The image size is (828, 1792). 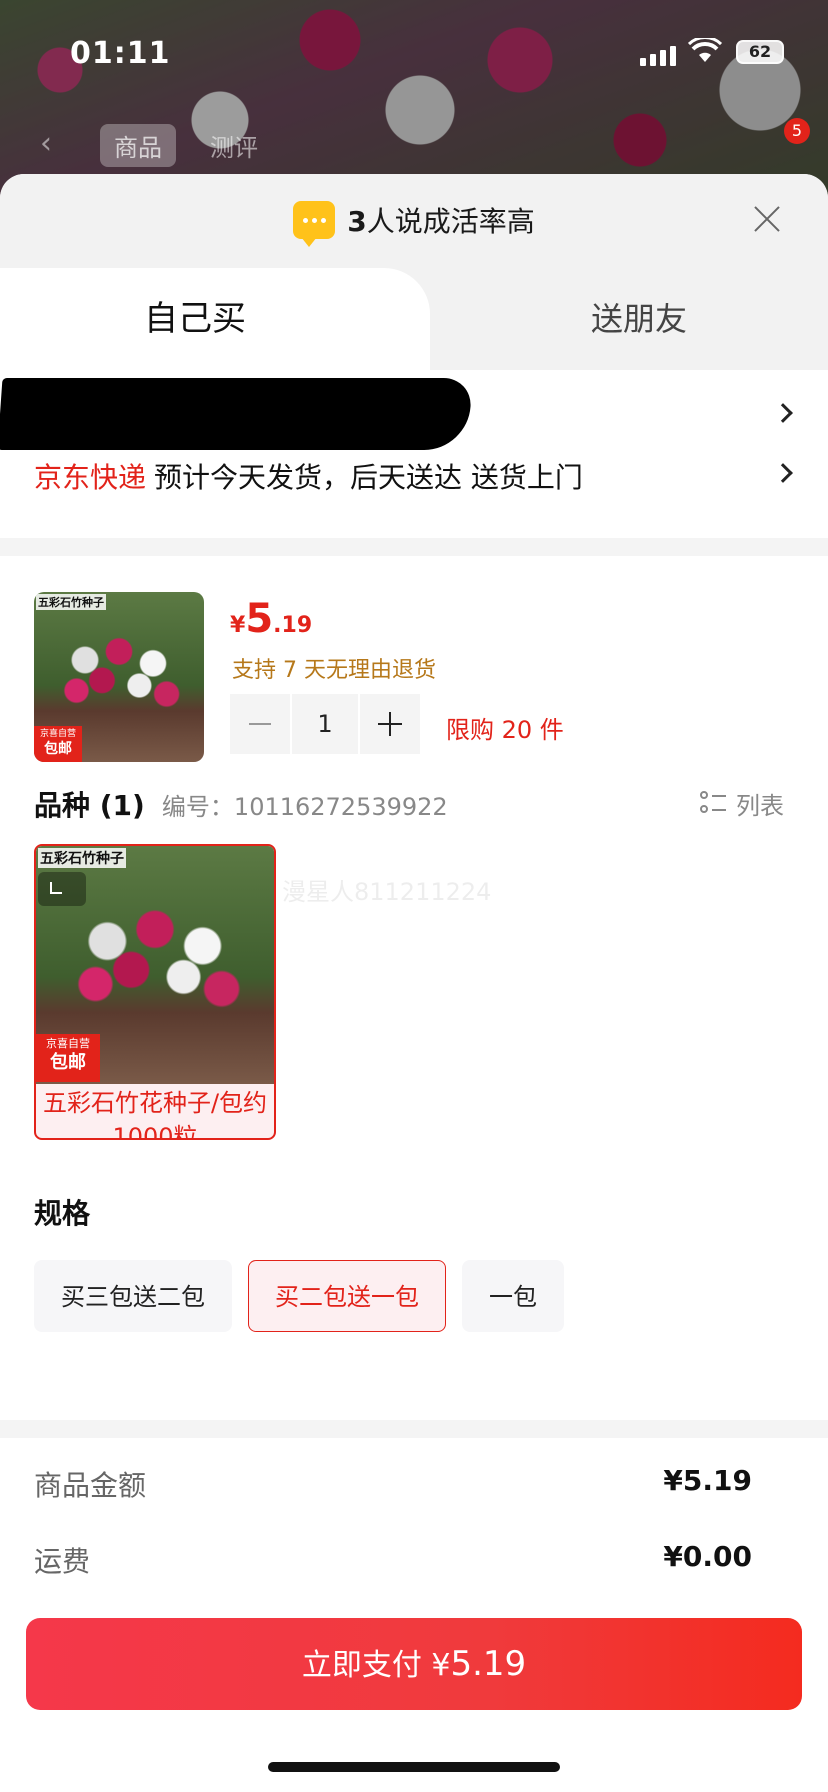 I want to click on variety-option: 五彩石竹种子 京喜自营 包邮 五彩石竹花种子/包约1000粒, so click(x=155, y=992).